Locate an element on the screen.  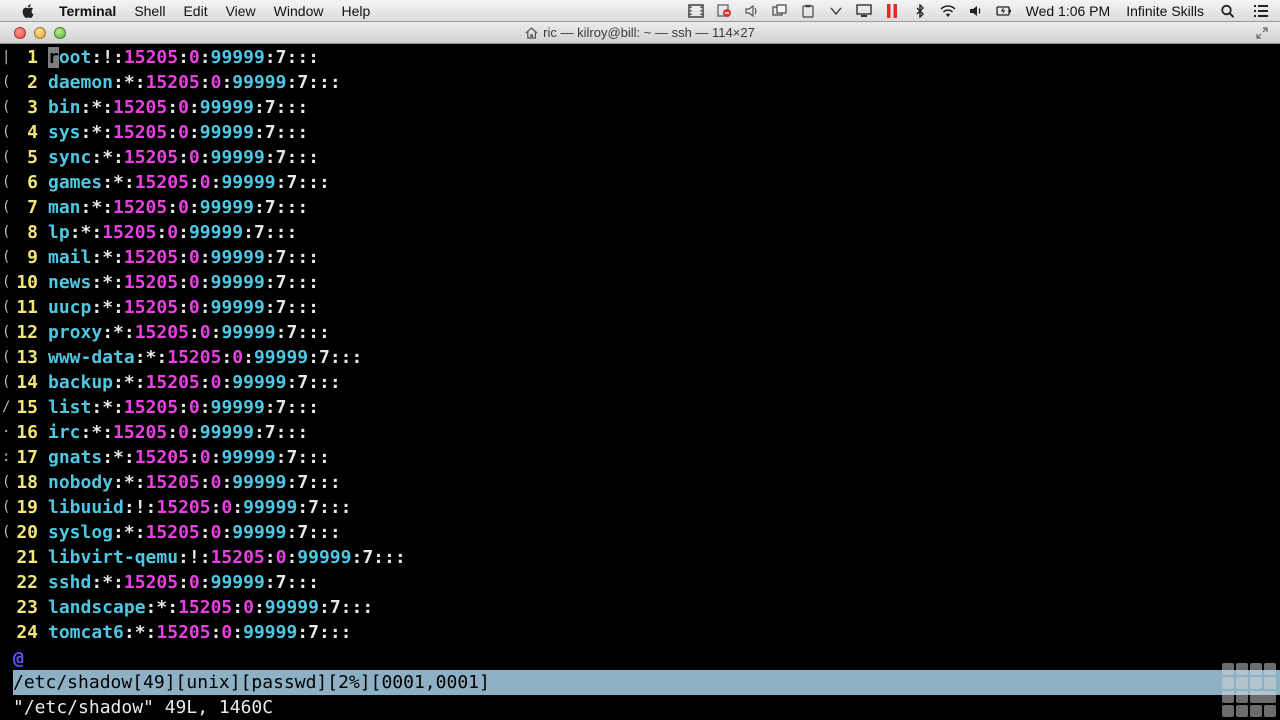
field-username: man is located at coordinates (64, 207).